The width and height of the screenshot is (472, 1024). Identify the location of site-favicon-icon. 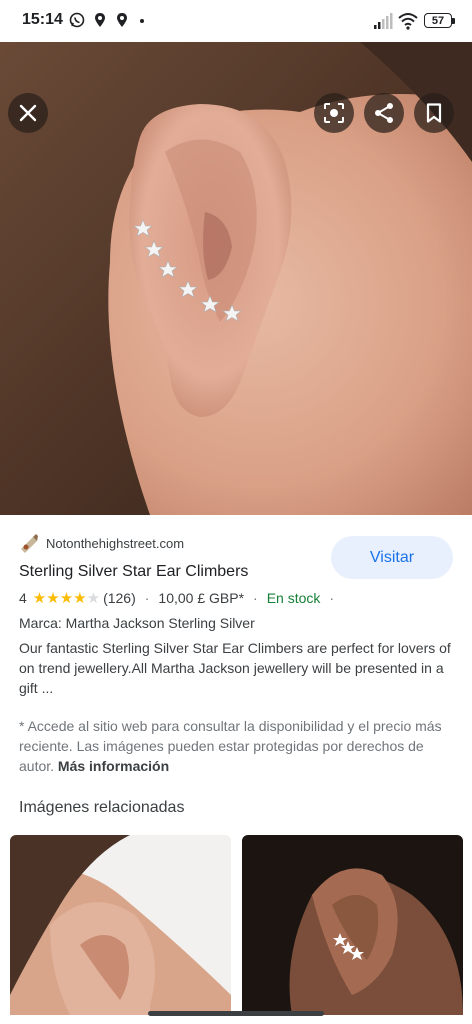
(29, 543).